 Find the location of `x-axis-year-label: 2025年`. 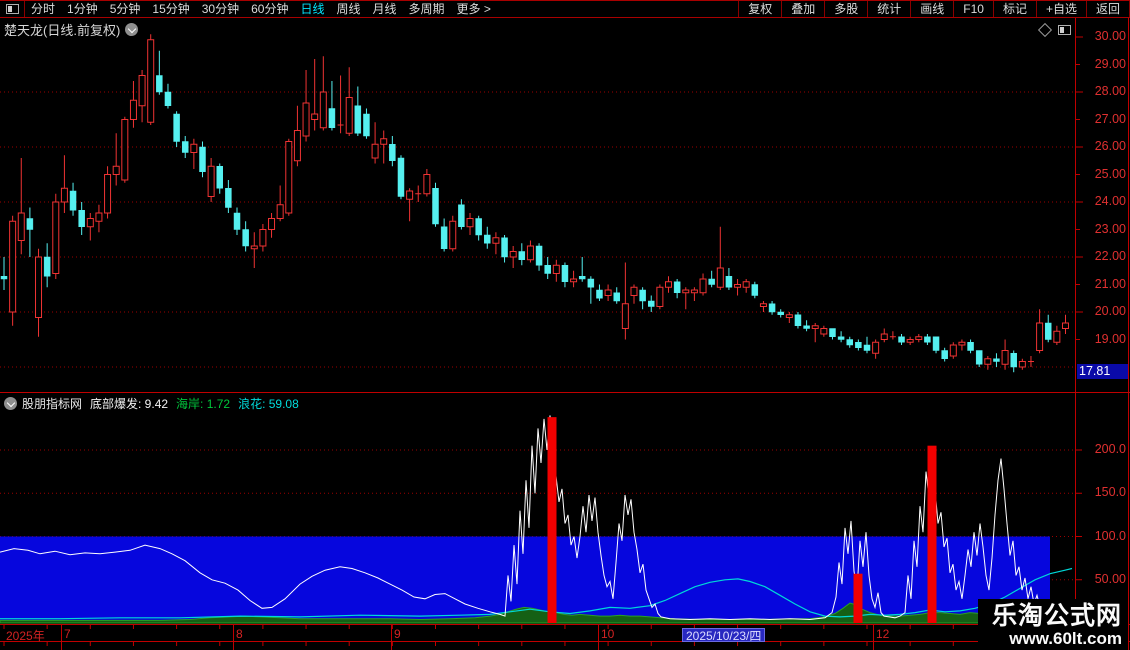

x-axis-year-label: 2025年 is located at coordinates (25, 636).